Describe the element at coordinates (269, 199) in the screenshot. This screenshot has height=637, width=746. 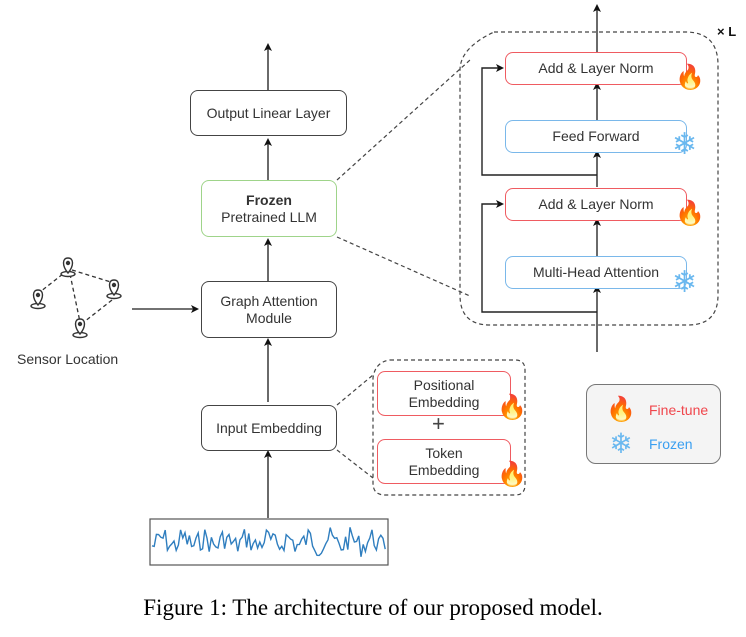
I see `llm-frozen-label: Frozen` at that location.